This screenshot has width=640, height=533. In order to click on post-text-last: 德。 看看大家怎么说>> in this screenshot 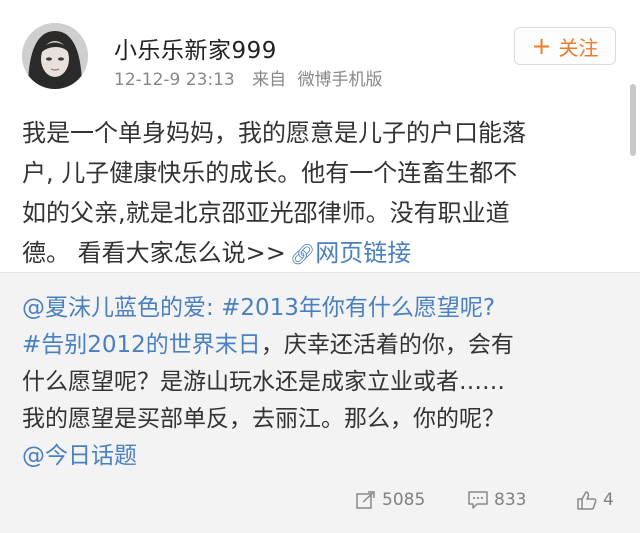, I will do `click(154, 253)`.